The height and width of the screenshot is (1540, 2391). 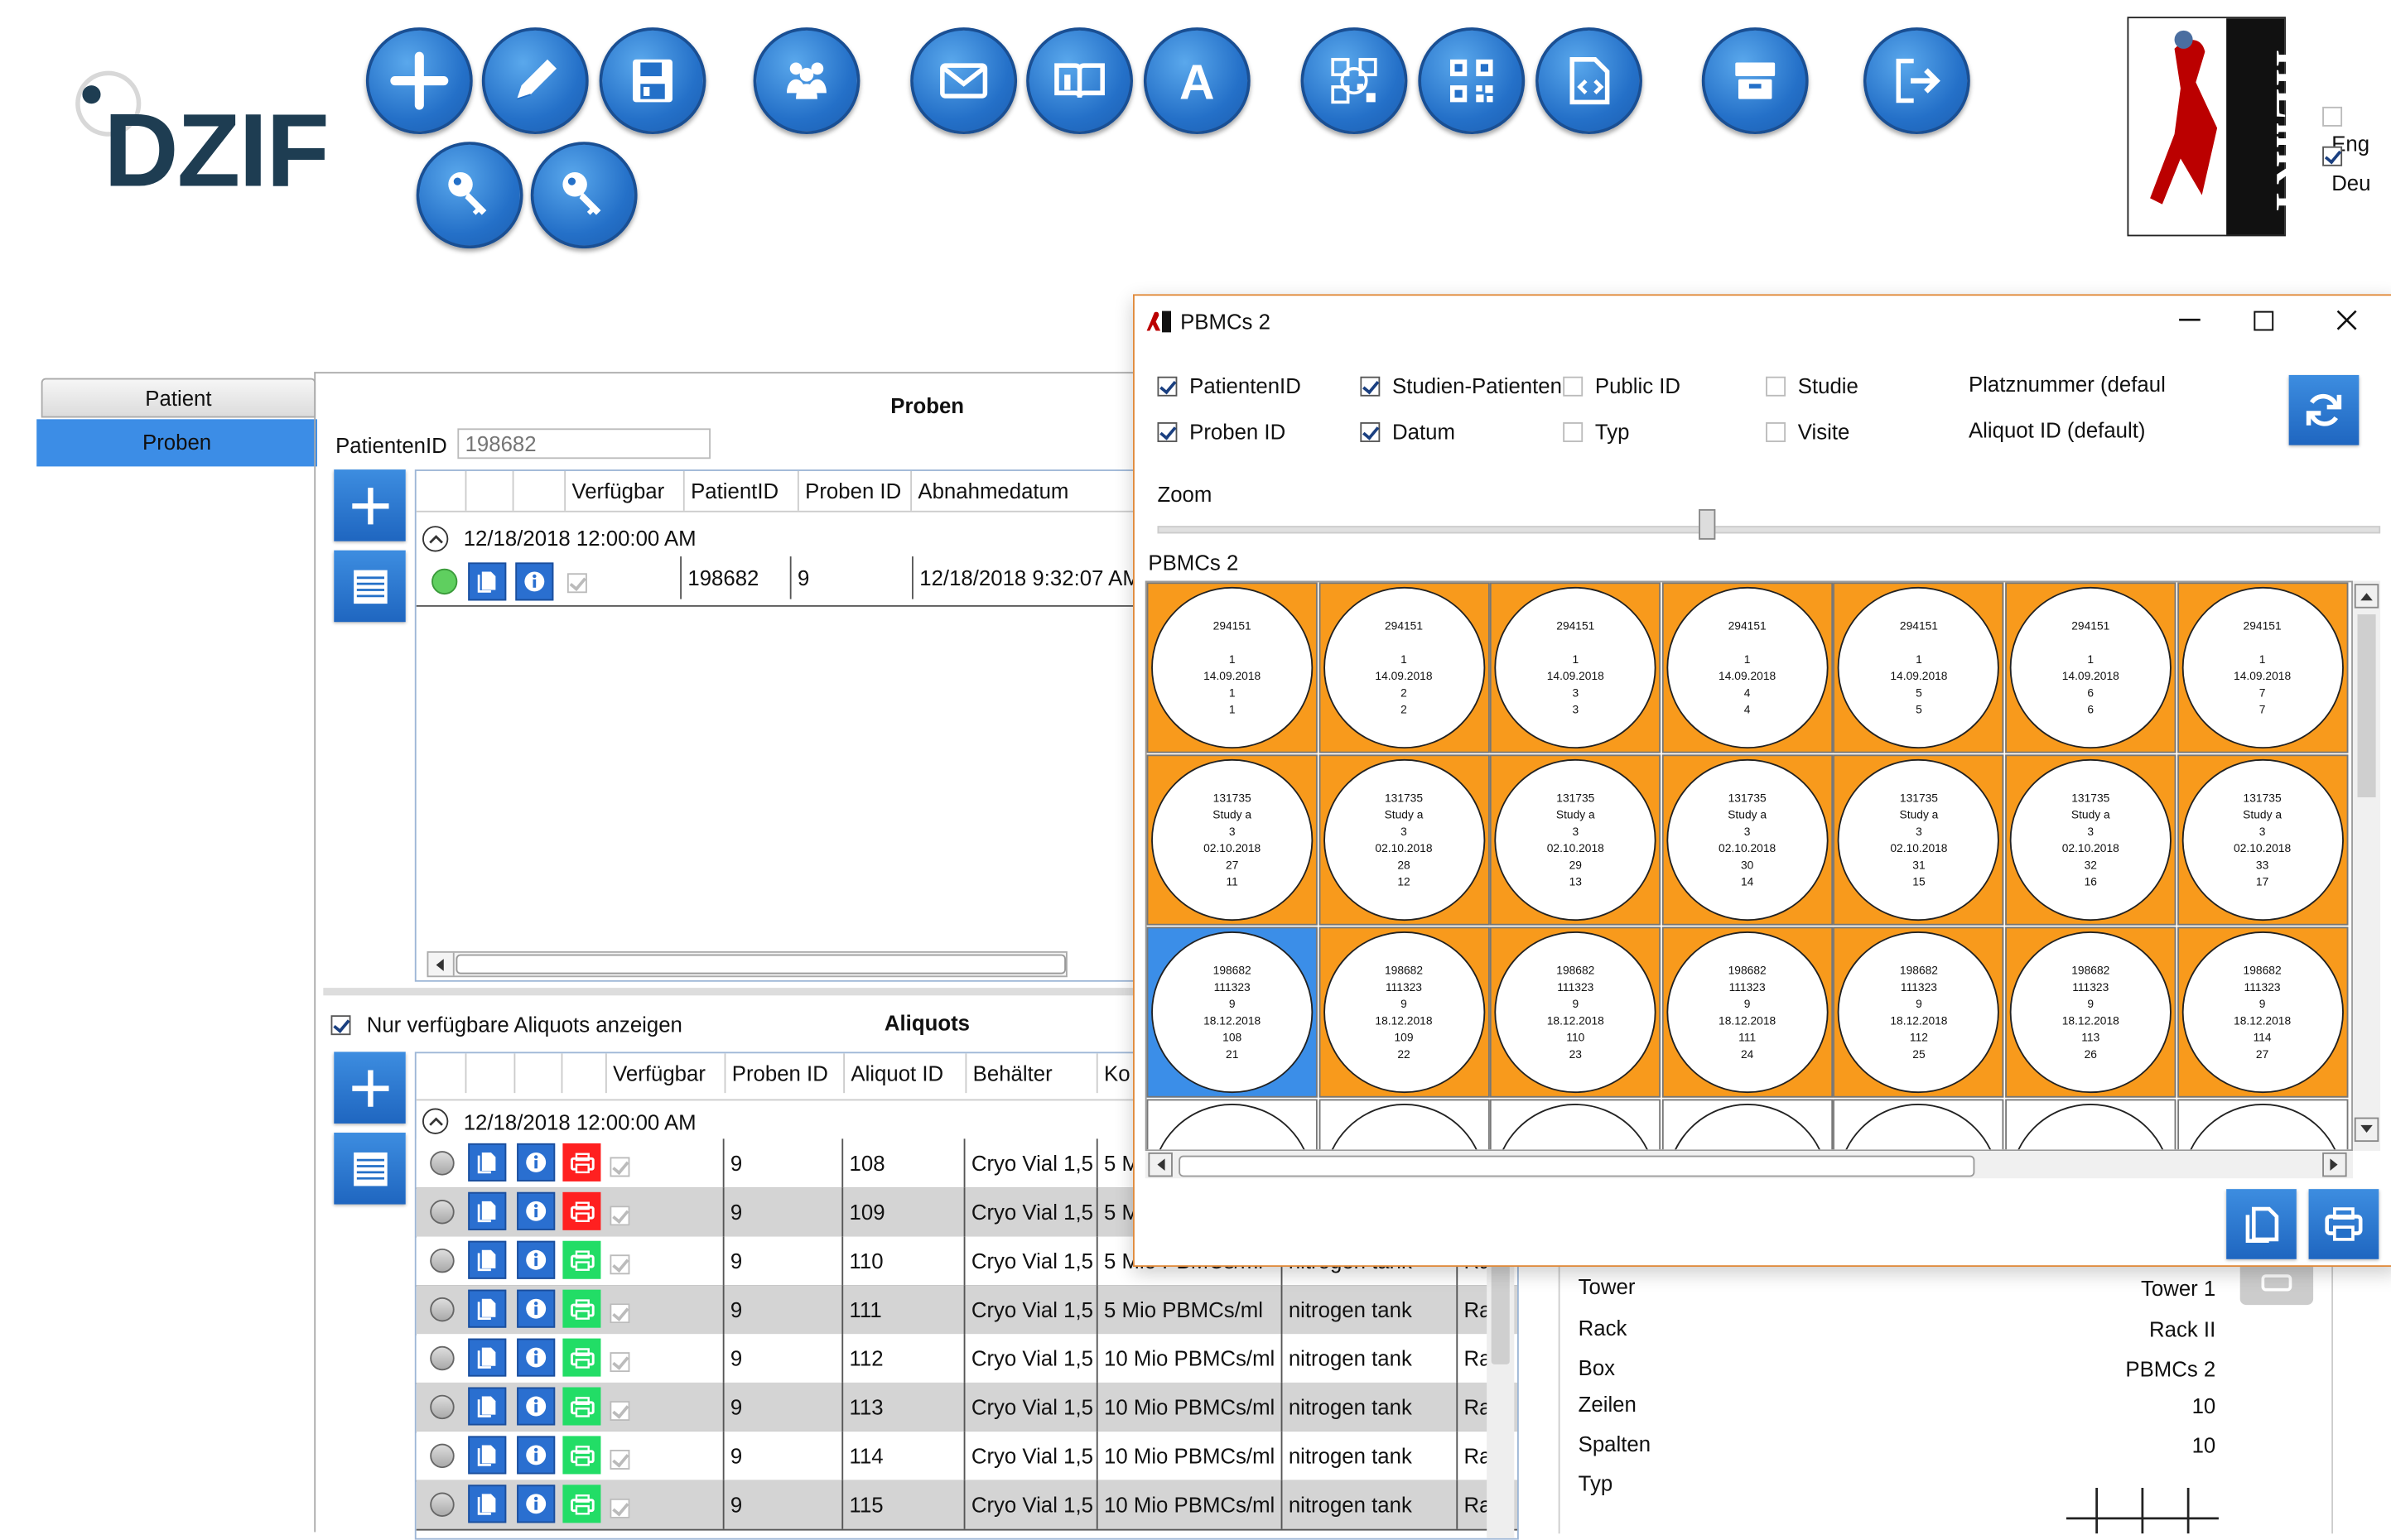 What do you see at coordinates (1589, 81) in the screenshot?
I see `export-button` at bounding box center [1589, 81].